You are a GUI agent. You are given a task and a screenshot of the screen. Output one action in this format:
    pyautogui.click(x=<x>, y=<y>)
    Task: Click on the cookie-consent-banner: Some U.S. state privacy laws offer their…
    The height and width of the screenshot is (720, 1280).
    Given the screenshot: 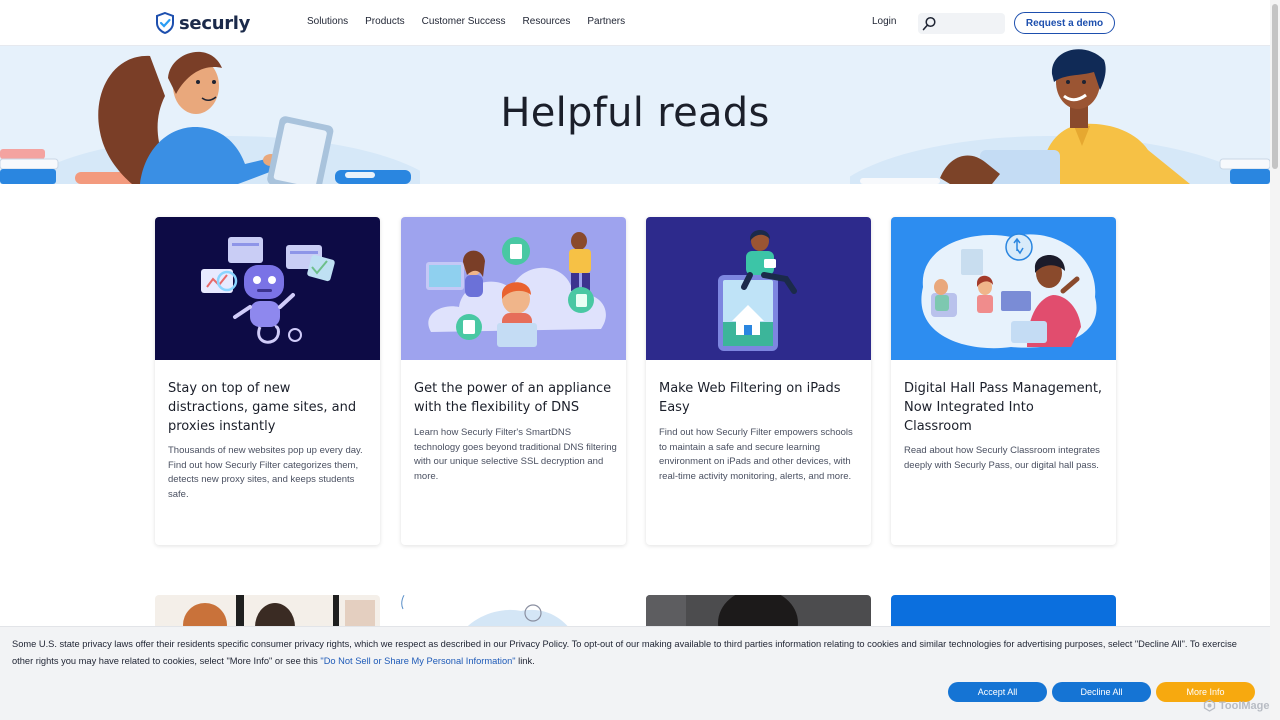 What is the action you would take?
    pyautogui.click(x=635, y=673)
    